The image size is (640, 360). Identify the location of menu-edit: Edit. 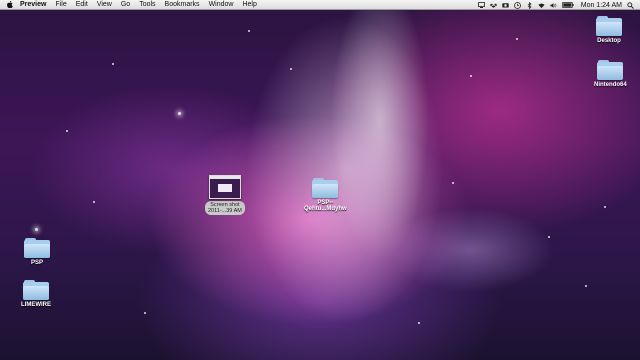
(82, 4).